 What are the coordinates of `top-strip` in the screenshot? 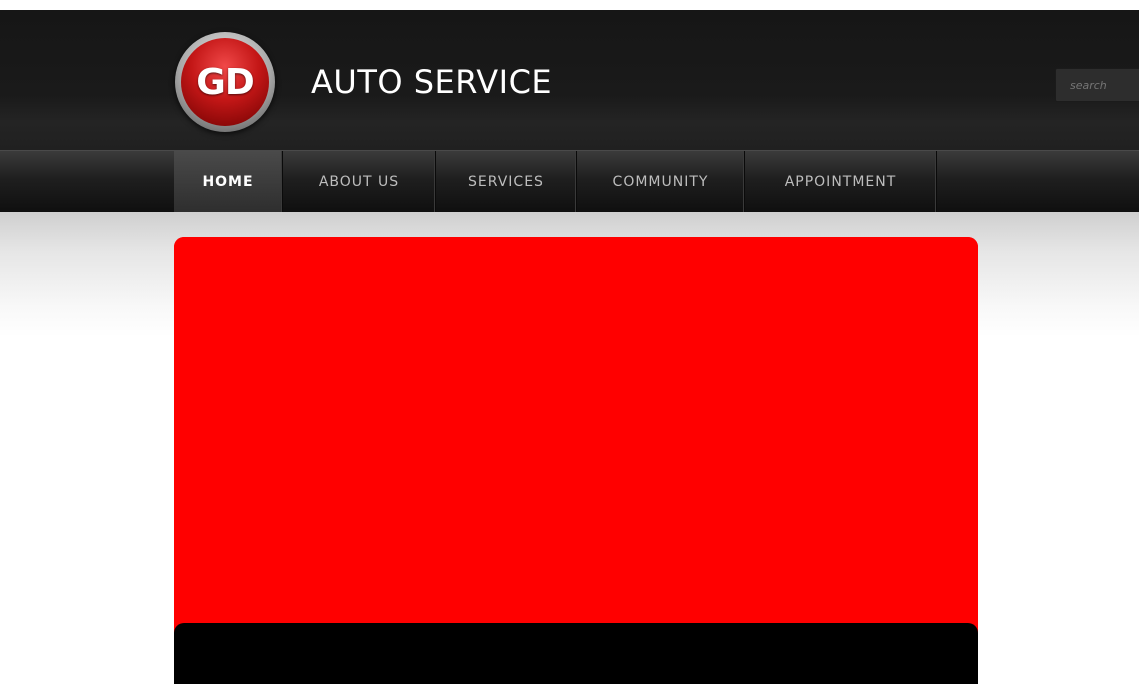 It's located at (569, 5).